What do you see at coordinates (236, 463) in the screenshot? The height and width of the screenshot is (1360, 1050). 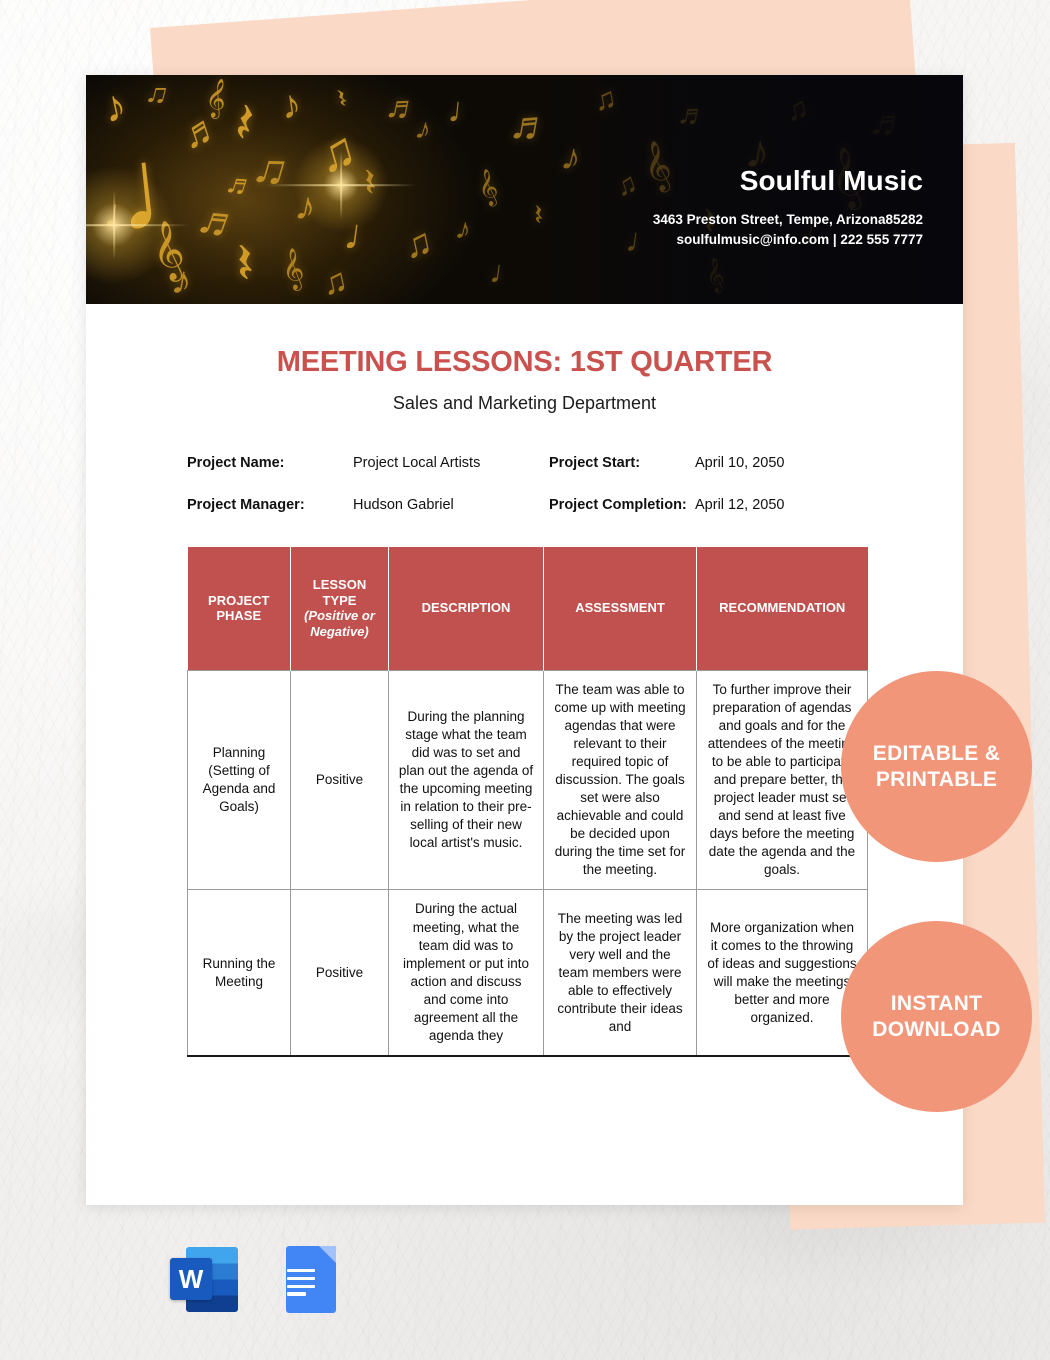 I see `project-name-label: Project Name:` at bounding box center [236, 463].